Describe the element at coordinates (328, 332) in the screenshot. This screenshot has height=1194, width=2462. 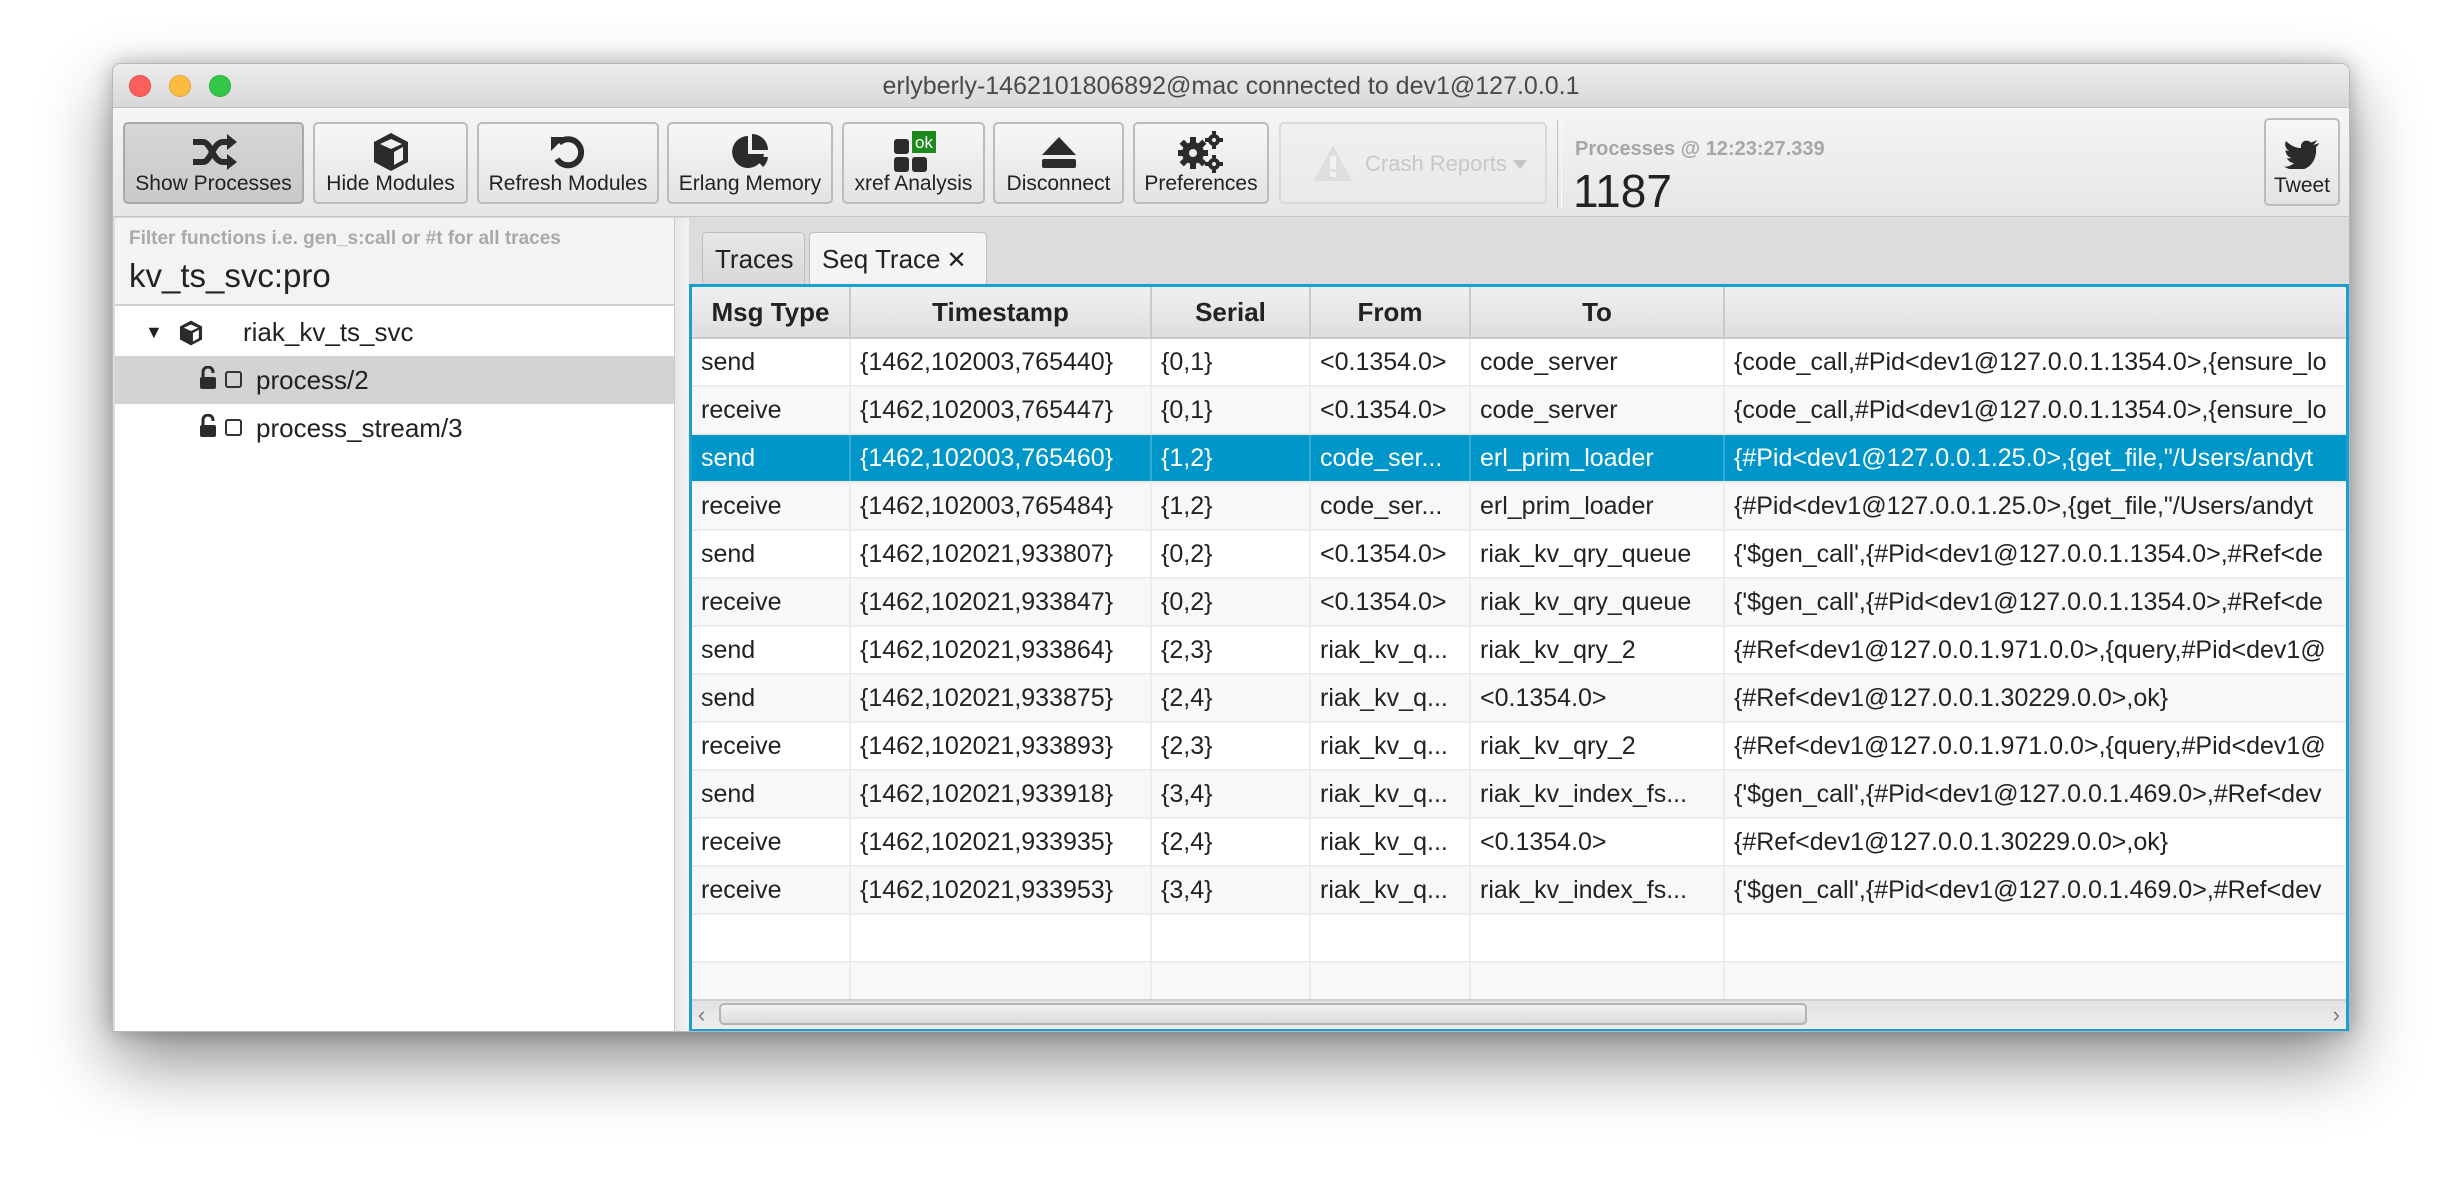
I see `module-name: riak_kv_ts_svc` at that location.